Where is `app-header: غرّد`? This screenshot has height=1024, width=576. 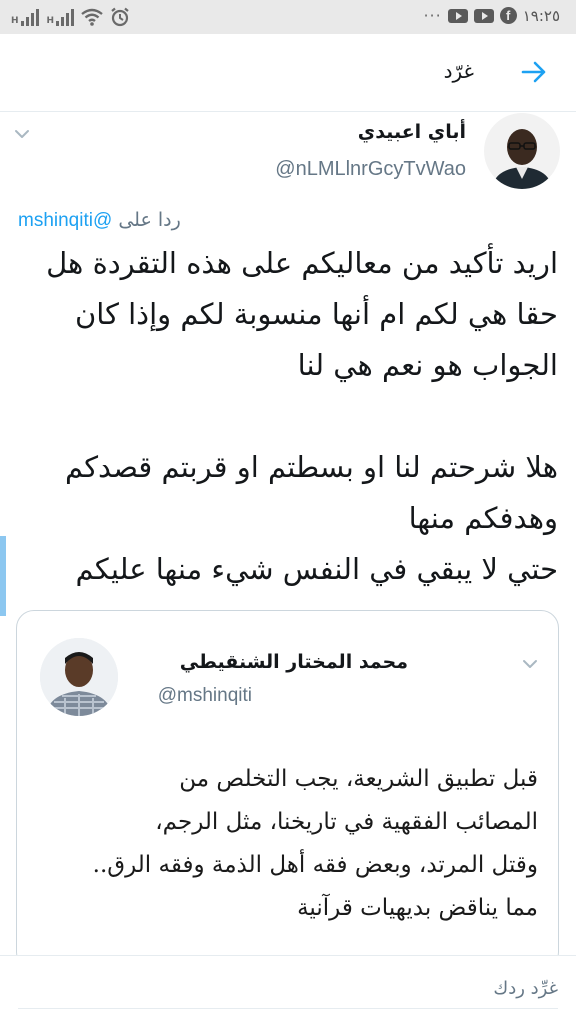 app-header: غرّد is located at coordinates (288, 73).